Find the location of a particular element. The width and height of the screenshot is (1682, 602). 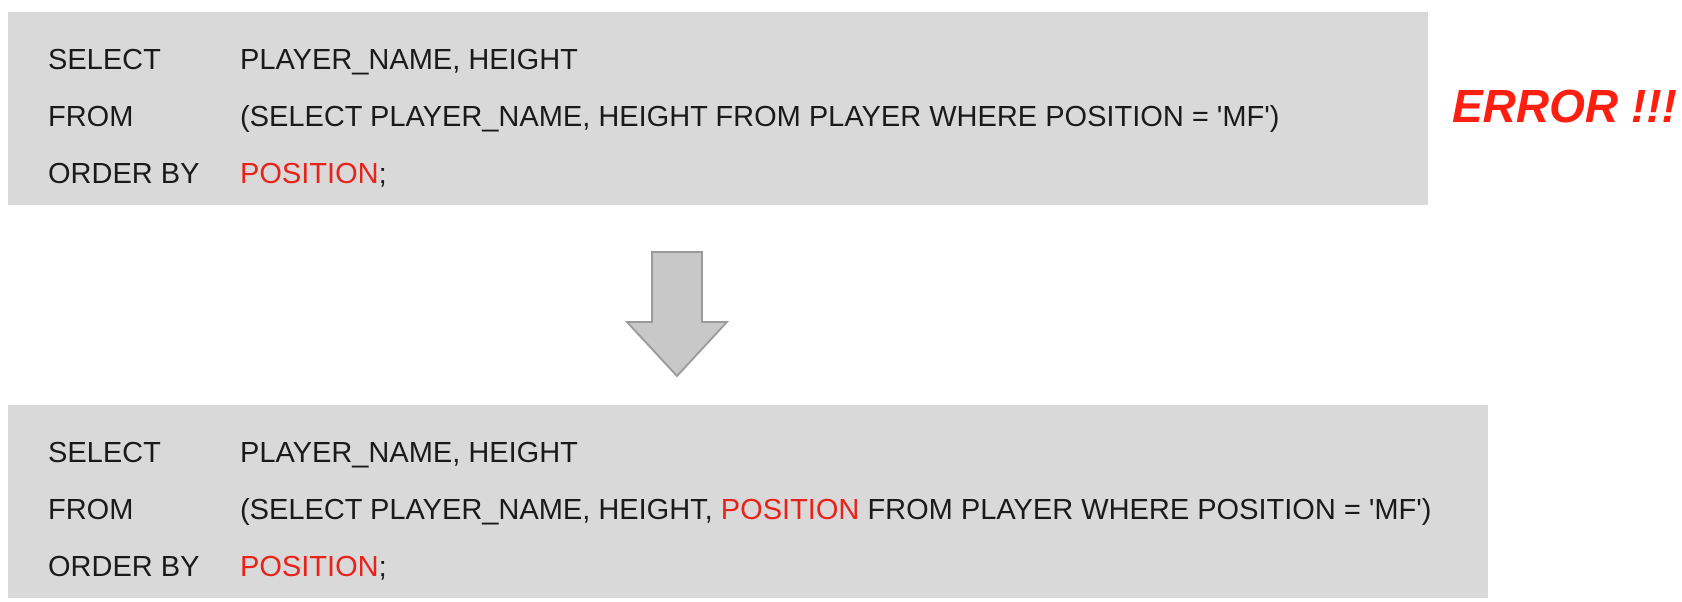

added-column-highlight: POSITION is located at coordinates (790, 510).